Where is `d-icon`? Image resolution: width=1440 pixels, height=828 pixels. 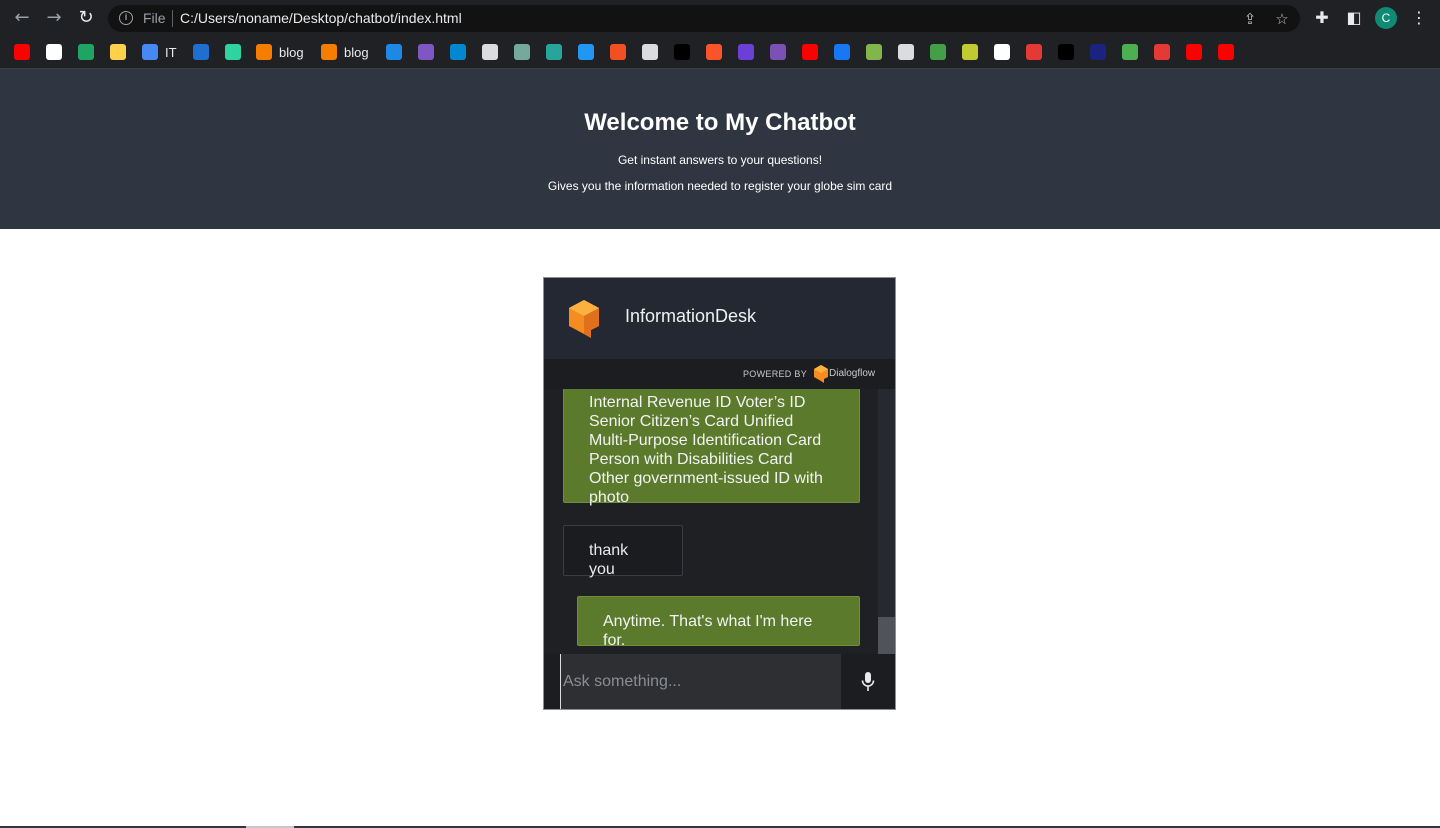 d-icon is located at coordinates (394, 52).